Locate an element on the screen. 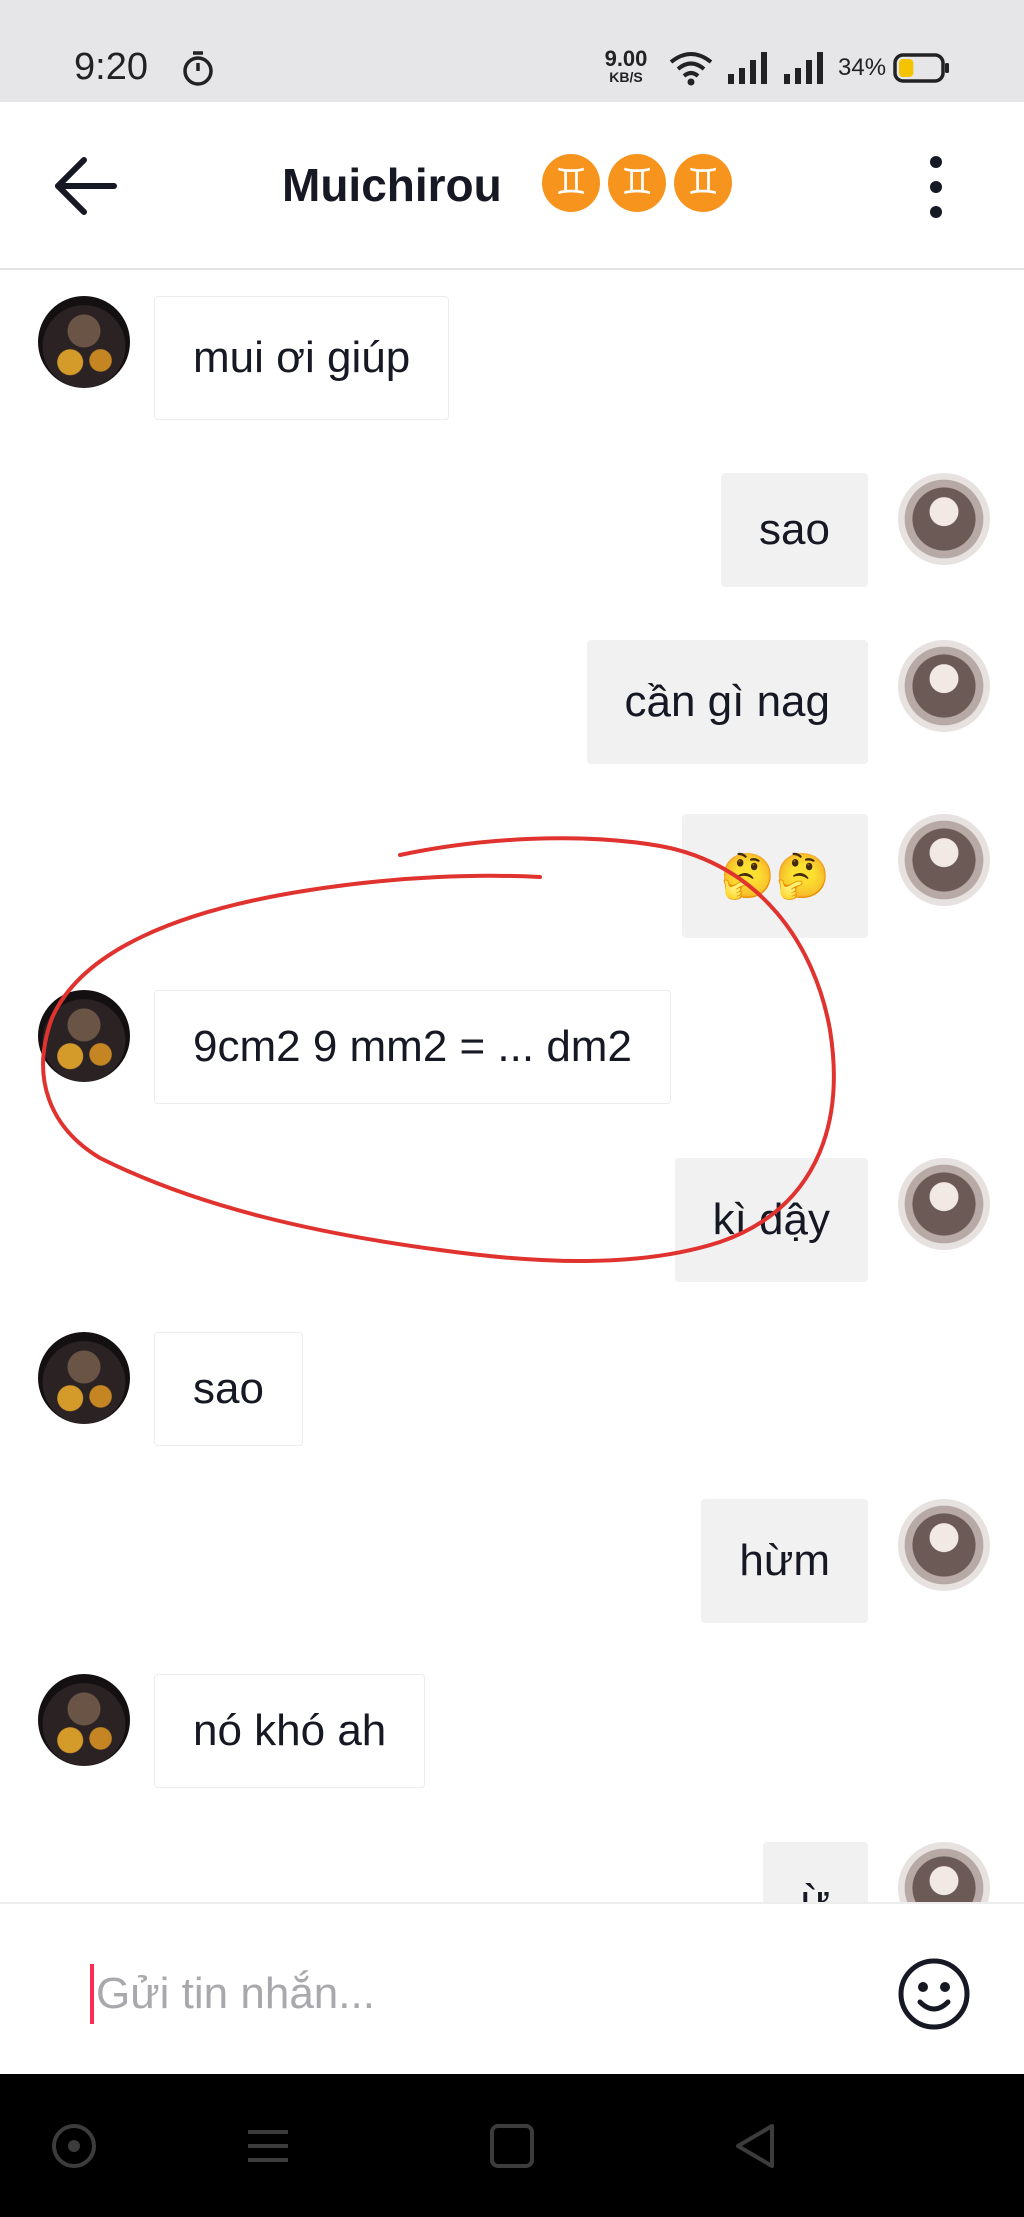 The height and width of the screenshot is (2217, 1024). message-bubble-outgoing: hừm is located at coordinates (784, 1561).